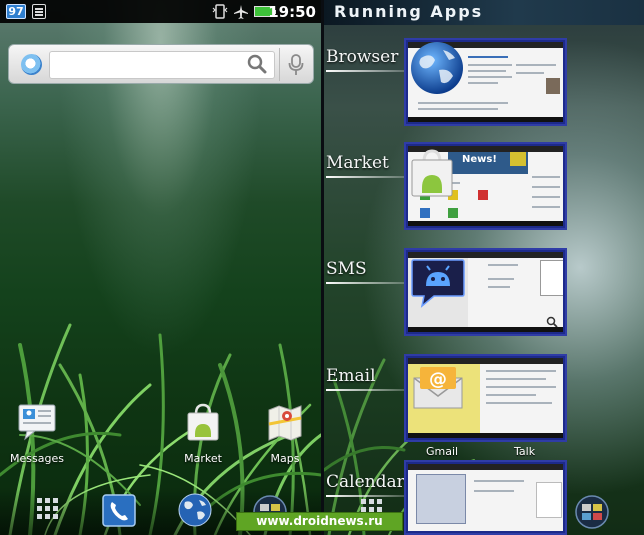 This screenshot has height=535, width=644. Describe the element at coordinates (357, 163) in the screenshot. I see `running-app-label-market: Market` at that location.